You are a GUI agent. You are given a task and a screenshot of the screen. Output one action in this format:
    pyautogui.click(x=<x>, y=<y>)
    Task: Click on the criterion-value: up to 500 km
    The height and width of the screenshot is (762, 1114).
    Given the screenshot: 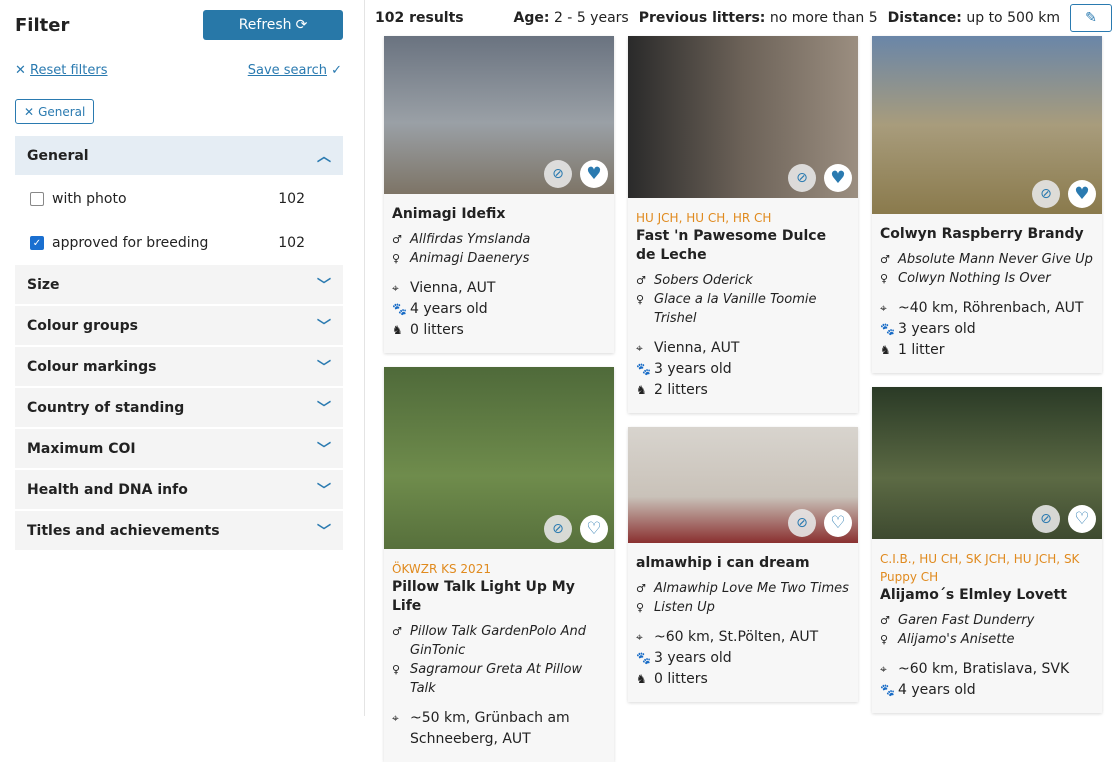 What is the action you would take?
    pyautogui.click(x=1013, y=18)
    